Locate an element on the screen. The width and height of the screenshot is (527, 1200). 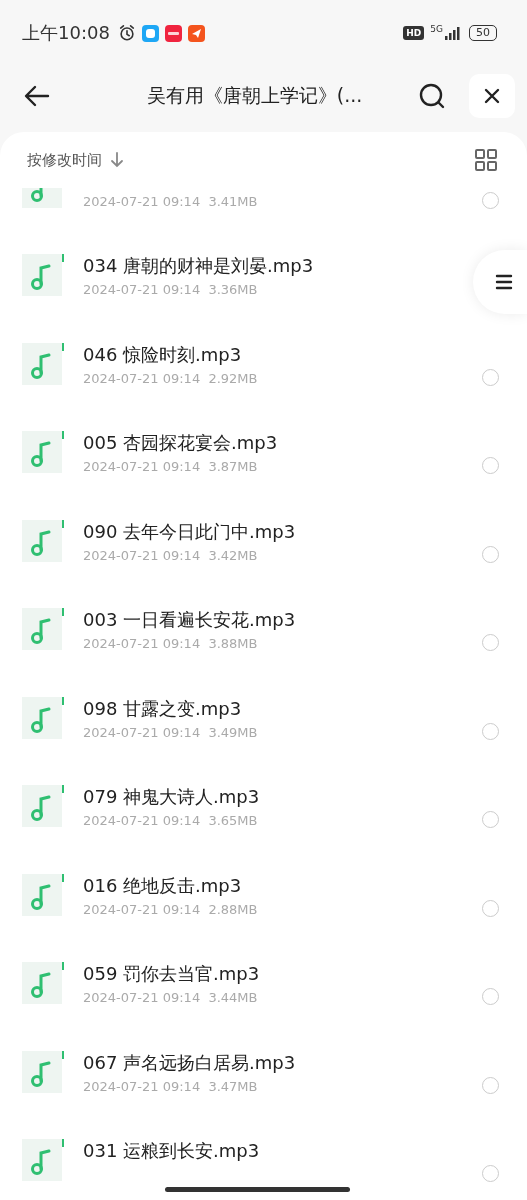
network-label: 5G is located at coordinates (436, 29).